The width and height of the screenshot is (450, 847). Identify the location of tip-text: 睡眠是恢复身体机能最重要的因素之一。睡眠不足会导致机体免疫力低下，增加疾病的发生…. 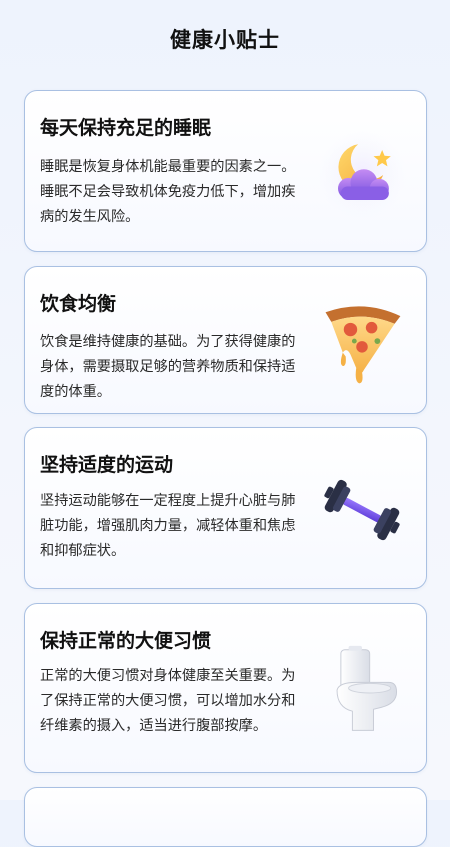
(168, 192).